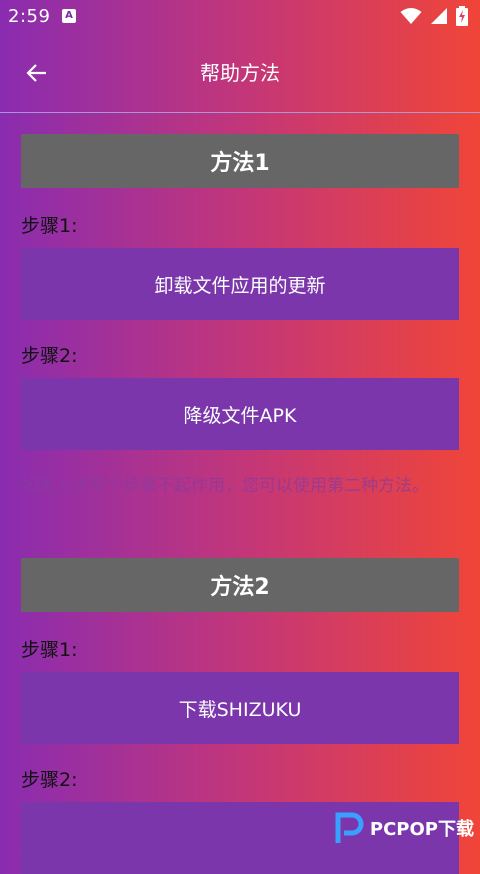  I want to click on status-icons, so click(434, 16).